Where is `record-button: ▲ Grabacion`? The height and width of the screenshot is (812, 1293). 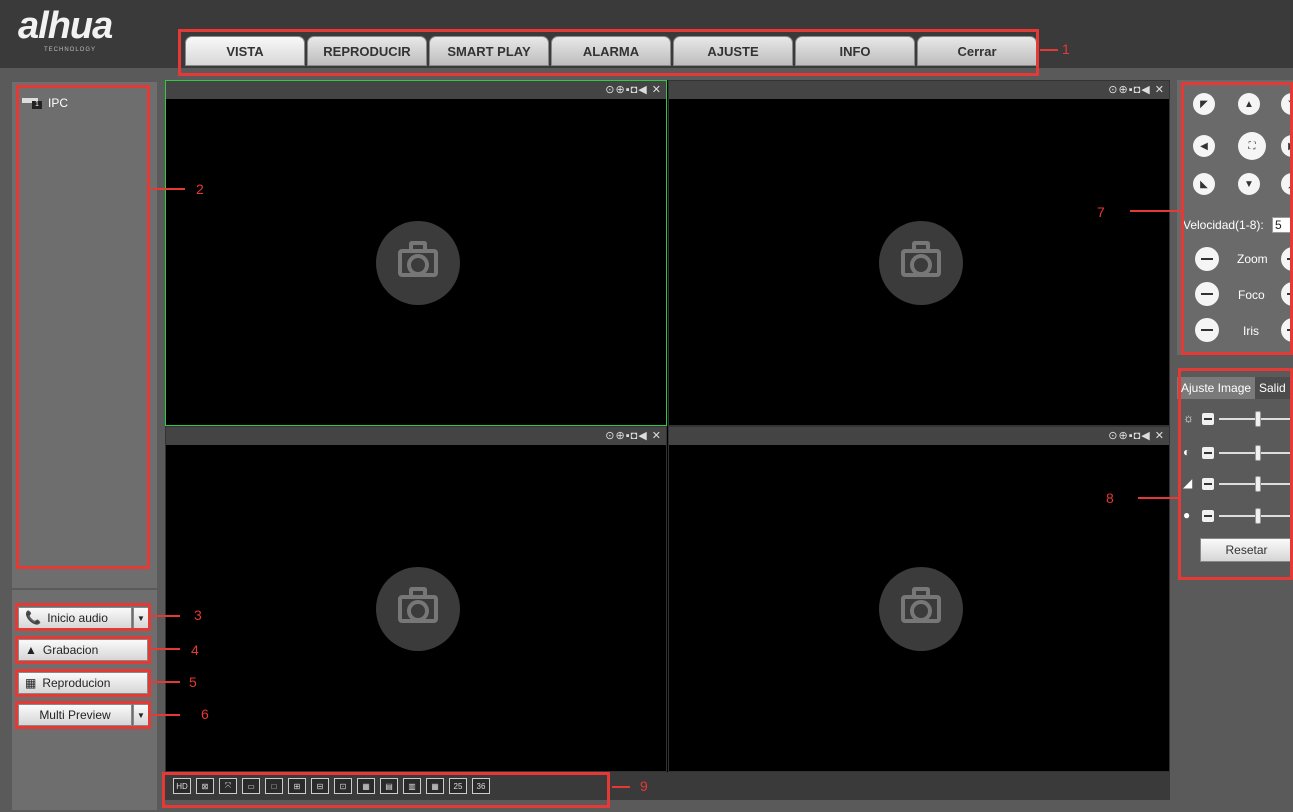
record-button: ▲ Grabacion is located at coordinates (83, 650).